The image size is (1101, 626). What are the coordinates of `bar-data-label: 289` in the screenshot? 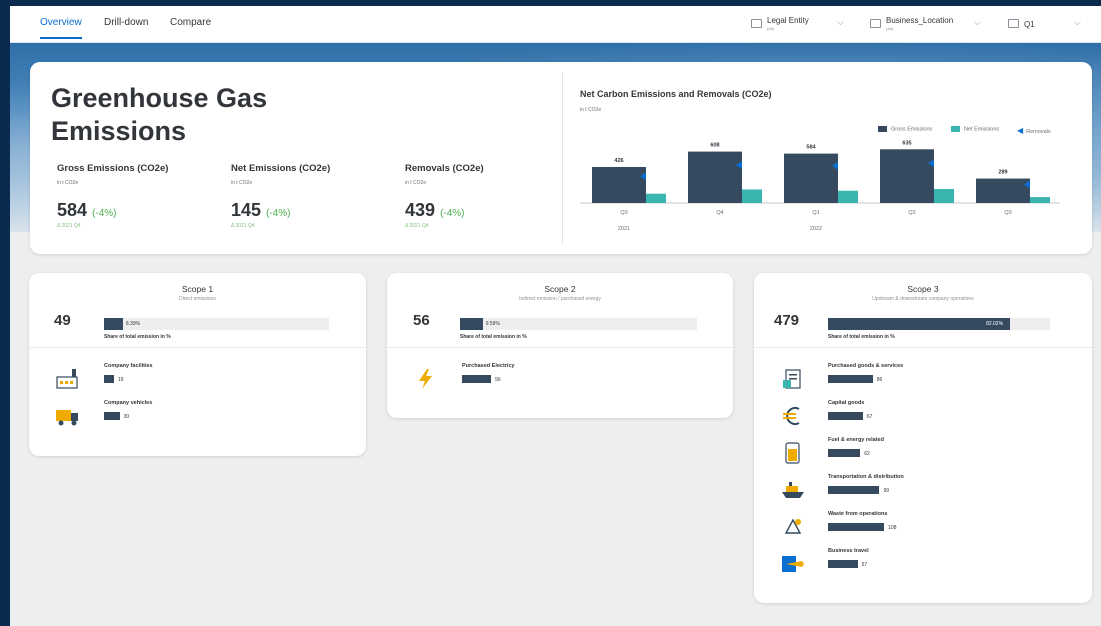 It's located at (1002, 173).